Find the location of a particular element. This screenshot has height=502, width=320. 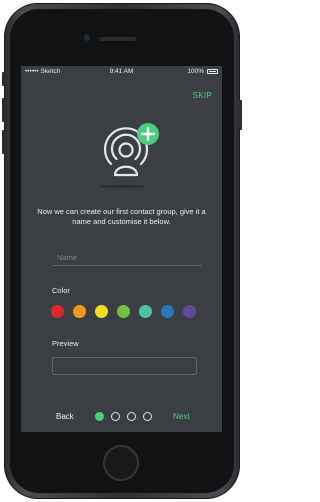

mute-switch is located at coordinates (3, 79).